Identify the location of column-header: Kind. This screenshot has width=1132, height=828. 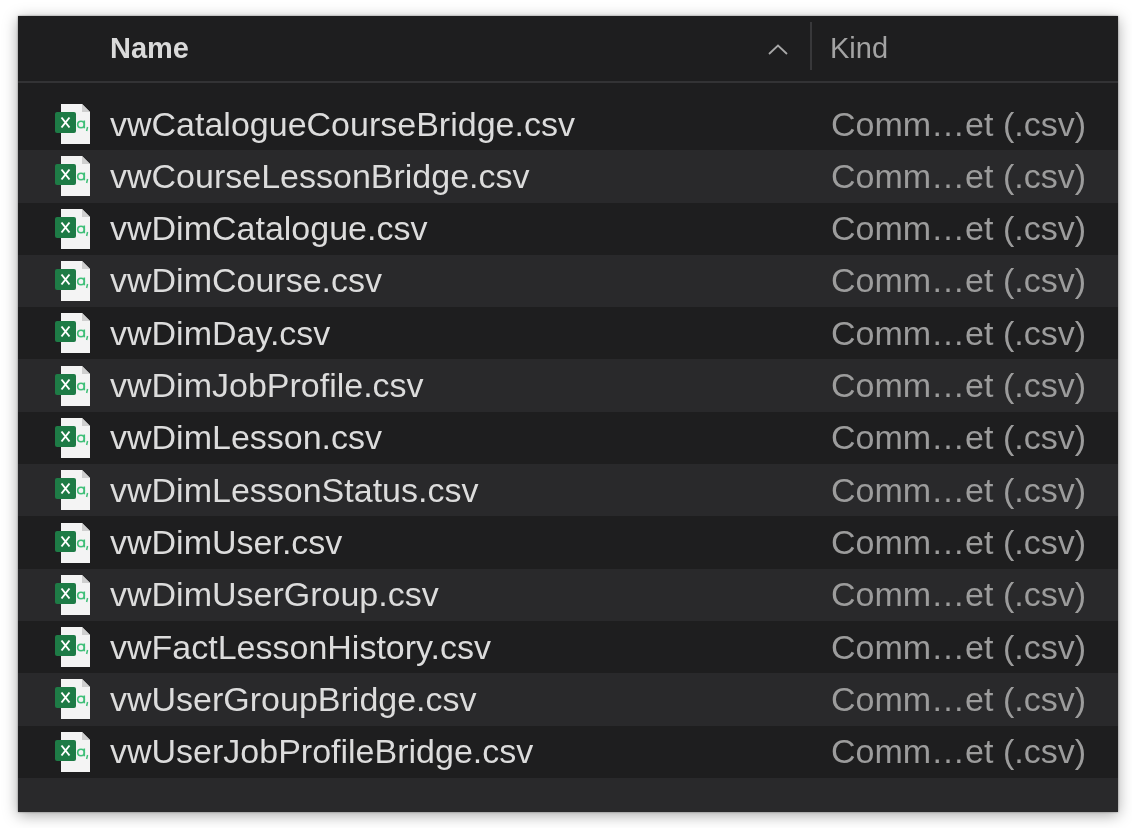
(964, 48).